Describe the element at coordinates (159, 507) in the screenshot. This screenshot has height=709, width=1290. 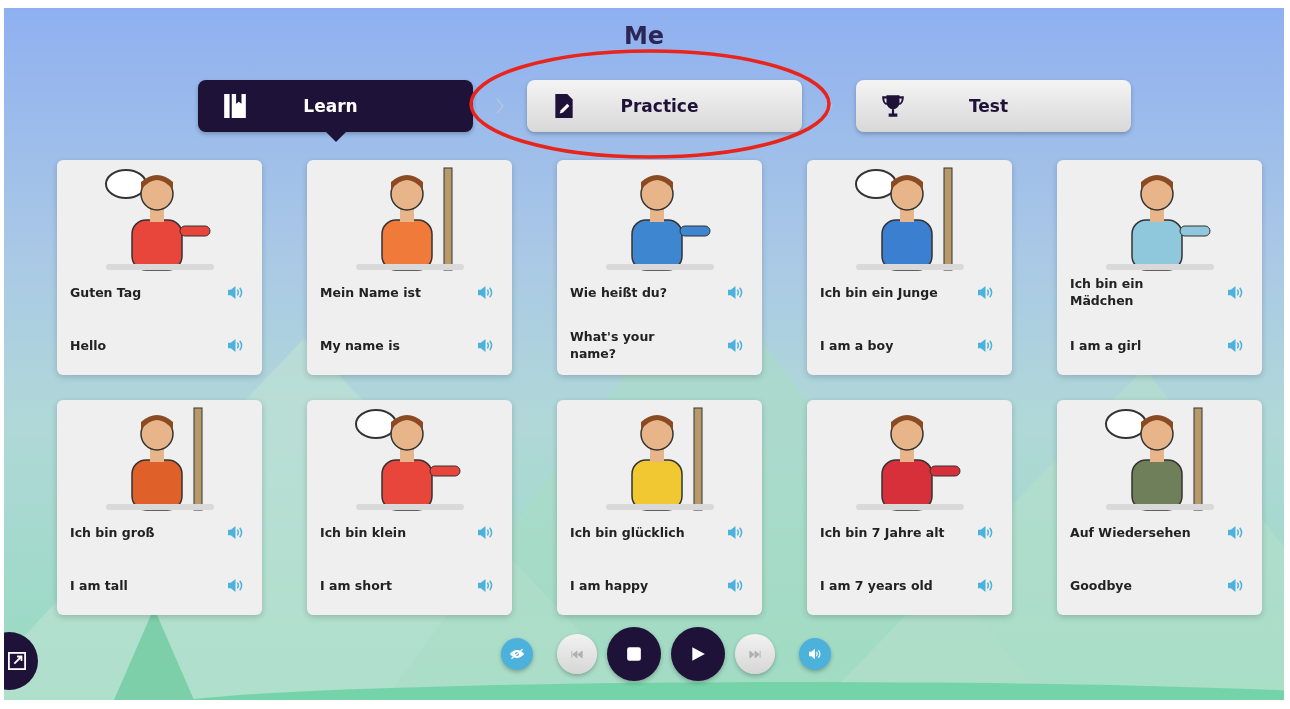
I see `flashcard: Ich bin groß I am tall` at that location.